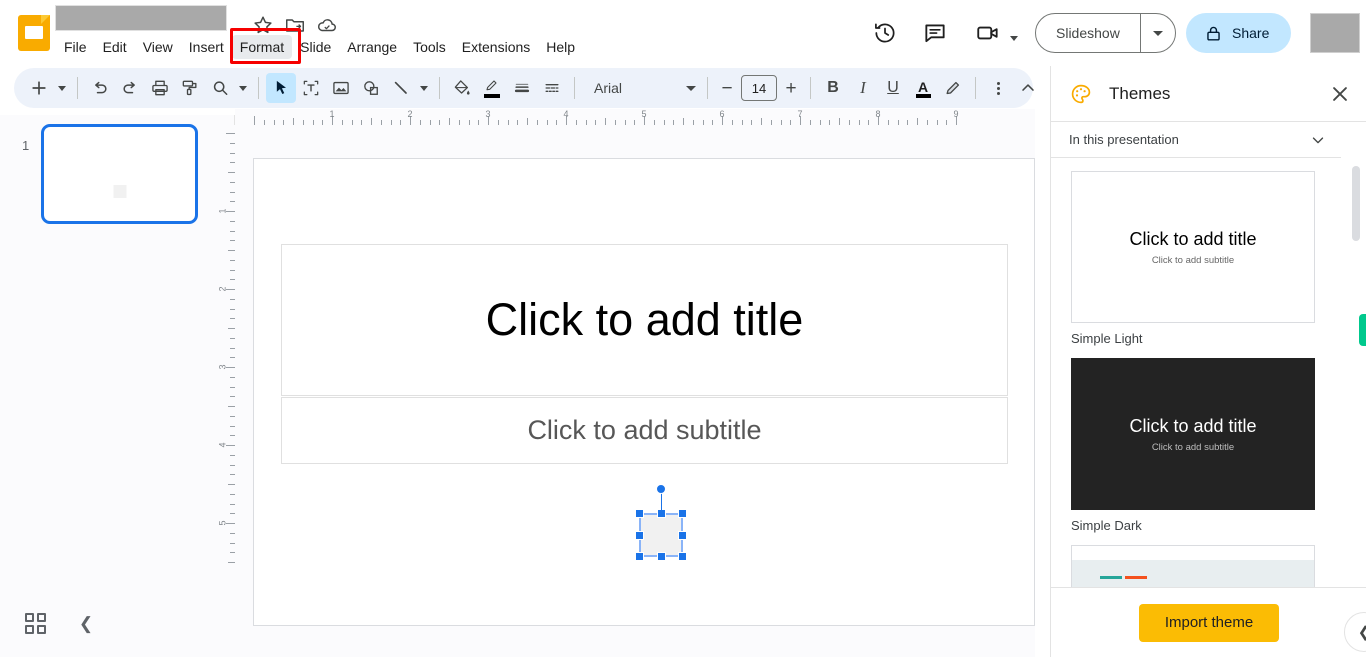  I want to click on menu-insert: Insert, so click(206, 47).